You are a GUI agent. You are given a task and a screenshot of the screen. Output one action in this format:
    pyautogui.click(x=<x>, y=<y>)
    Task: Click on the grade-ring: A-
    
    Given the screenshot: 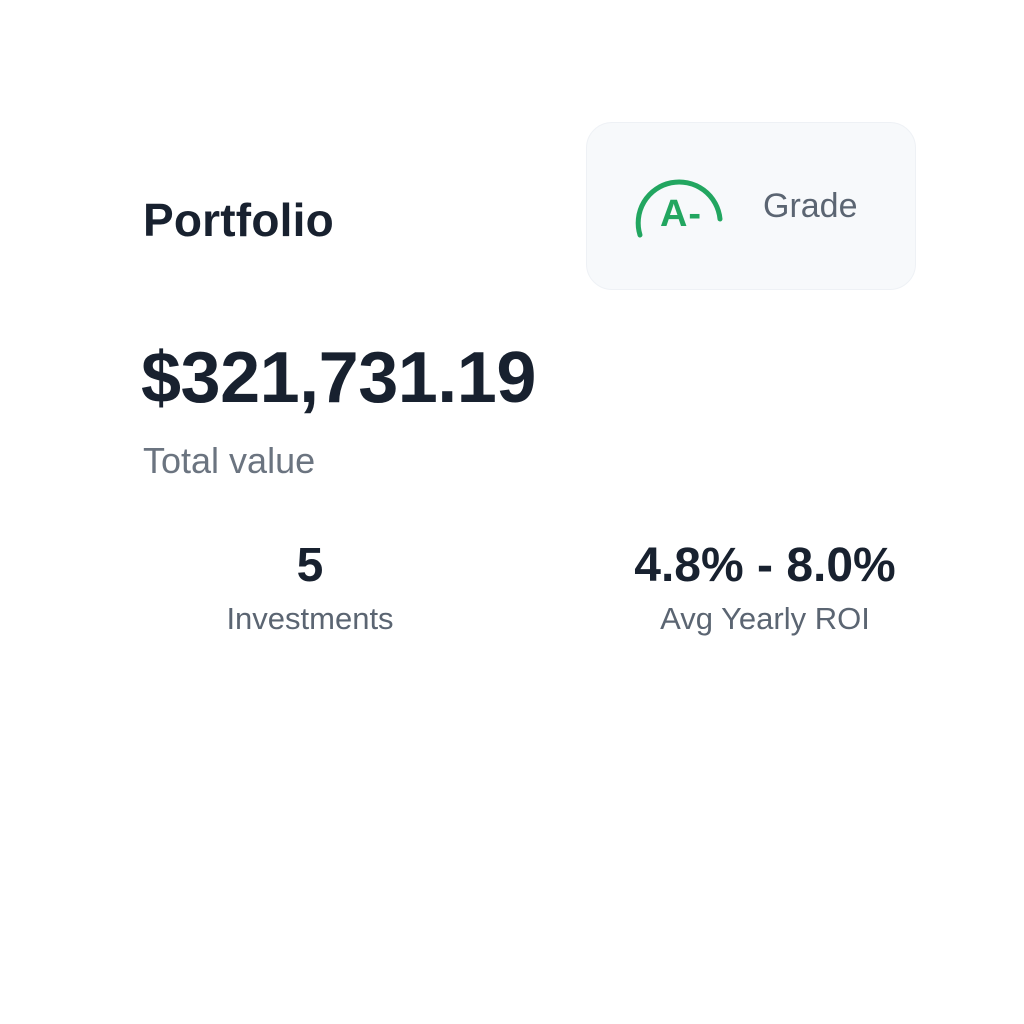 What is the action you would take?
    pyautogui.click(x=681, y=207)
    